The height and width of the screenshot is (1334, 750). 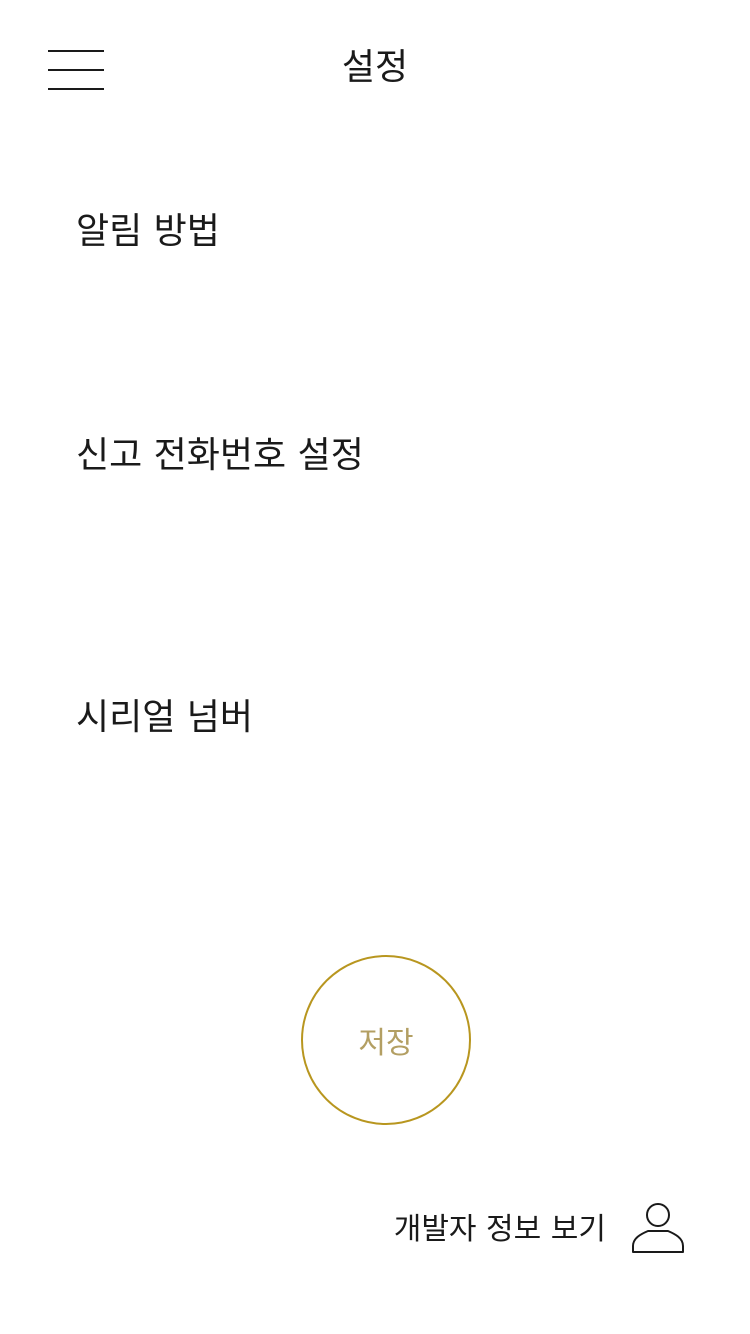 What do you see at coordinates (386, 1040) in the screenshot?
I see `save-button: 저장` at bounding box center [386, 1040].